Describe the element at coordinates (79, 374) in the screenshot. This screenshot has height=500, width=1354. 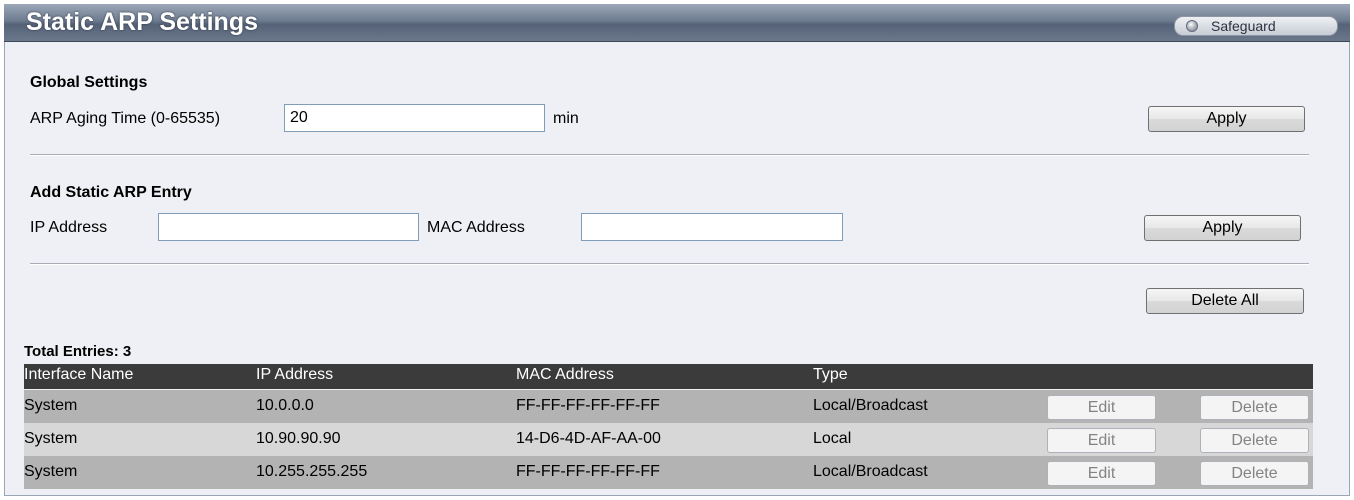
I see `column-header-interface: Interface Name` at that location.